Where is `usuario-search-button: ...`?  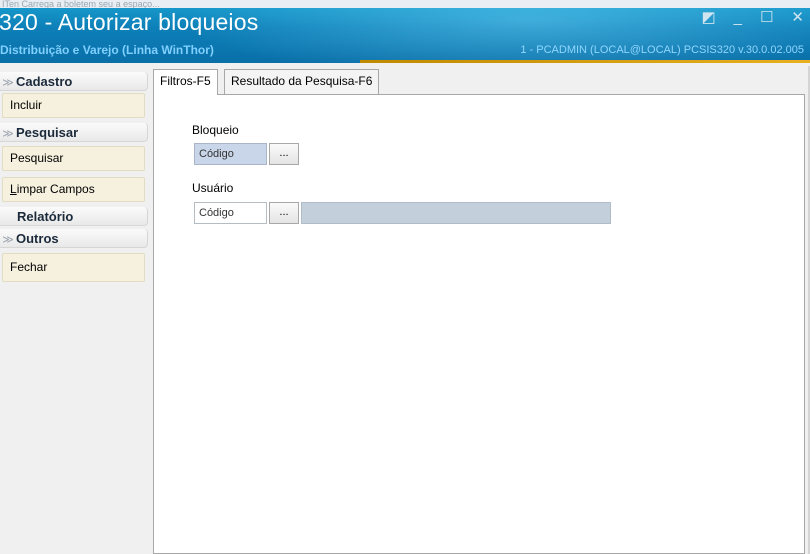 usuario-search-button: ... is located at coordinates (284, 213).